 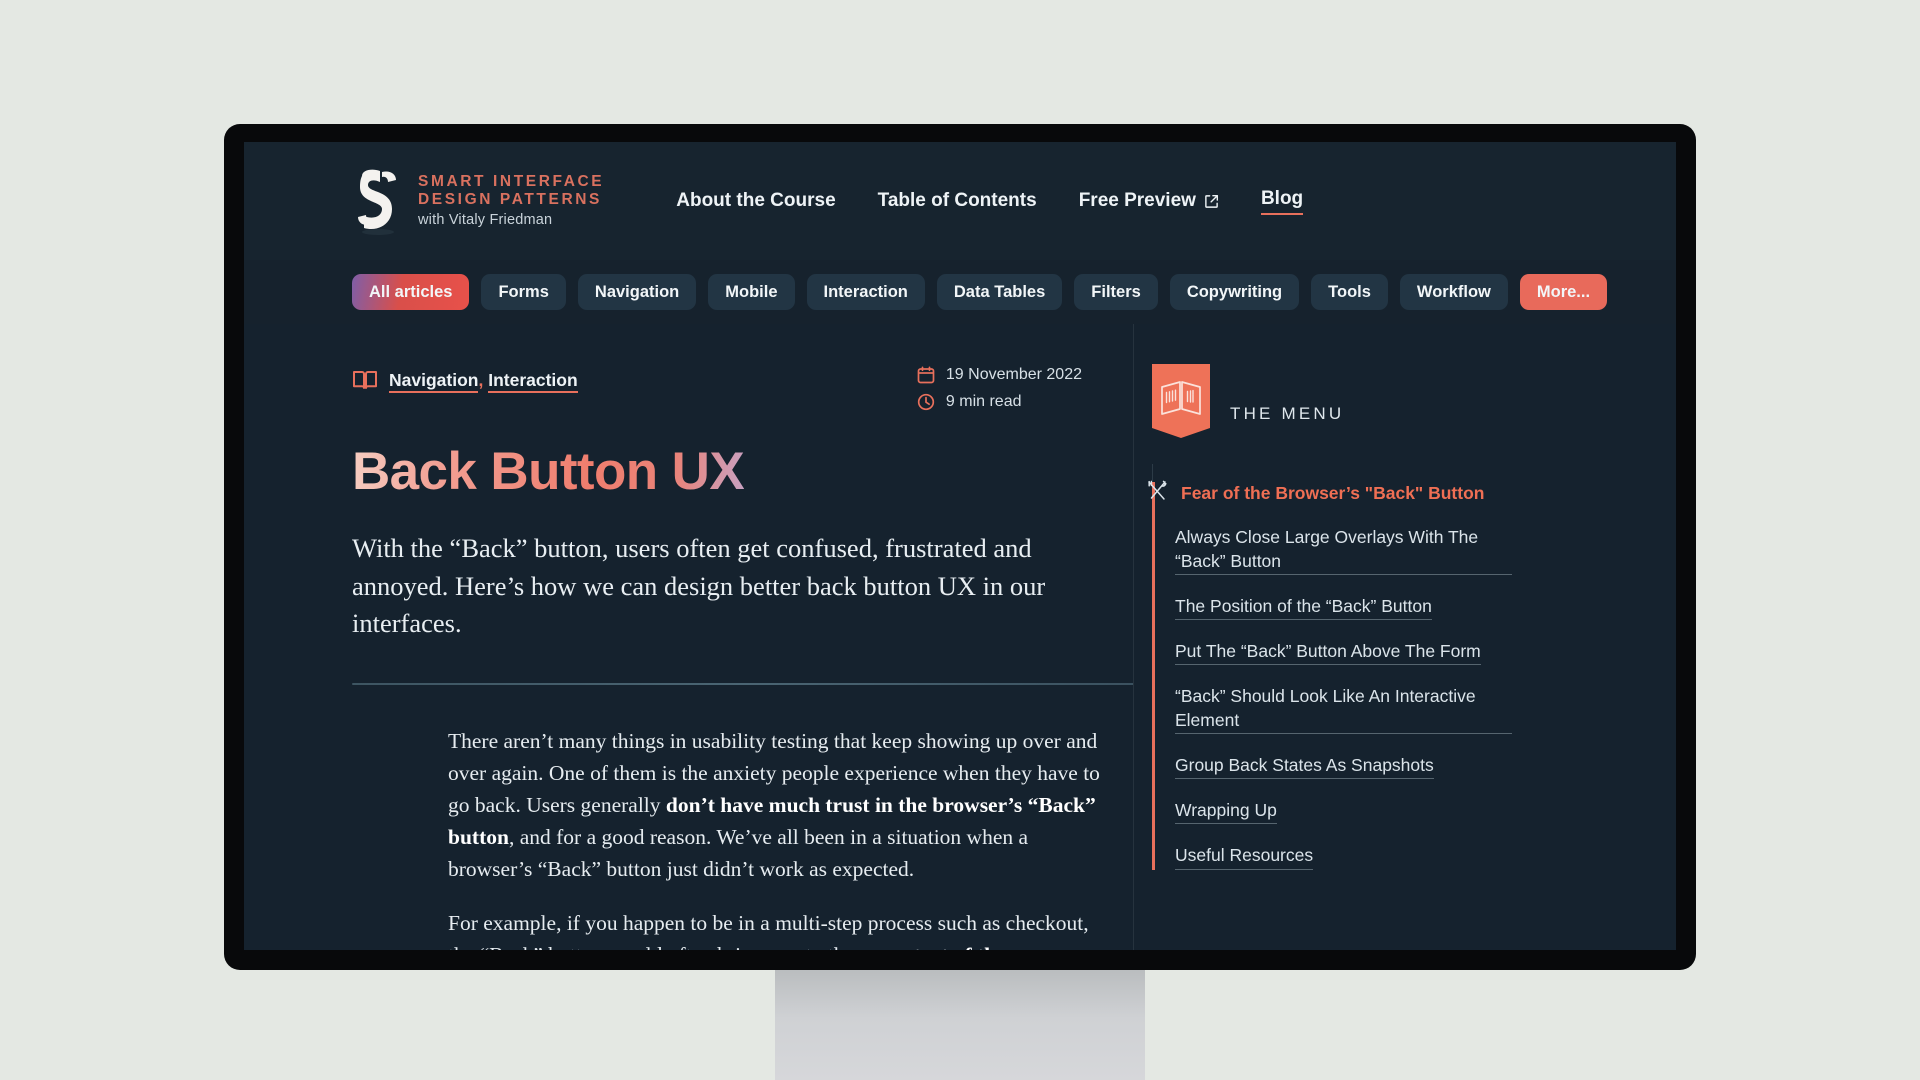 I want to click on nav-link-about-the-course: About the Course, so click(x=755, y=201).